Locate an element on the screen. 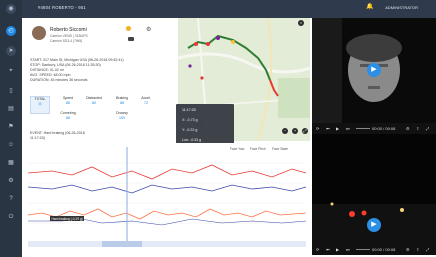 Image resolution: width=436 pixels, height=257 pixels. legend-item: Face Pitch is located at coordinates (258, 149).